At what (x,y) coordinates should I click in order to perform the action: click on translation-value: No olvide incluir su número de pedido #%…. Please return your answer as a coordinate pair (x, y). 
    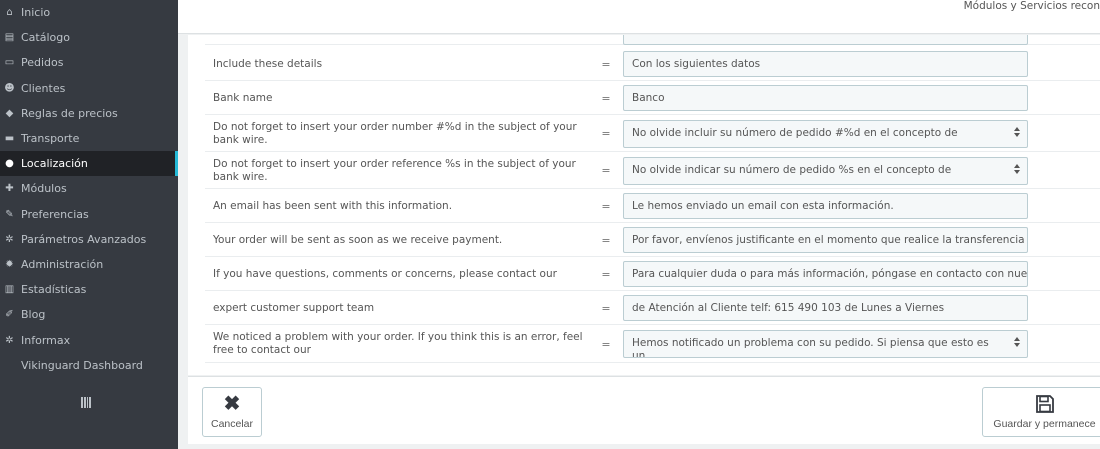
    Looking at the image, I should click on (795, 133).